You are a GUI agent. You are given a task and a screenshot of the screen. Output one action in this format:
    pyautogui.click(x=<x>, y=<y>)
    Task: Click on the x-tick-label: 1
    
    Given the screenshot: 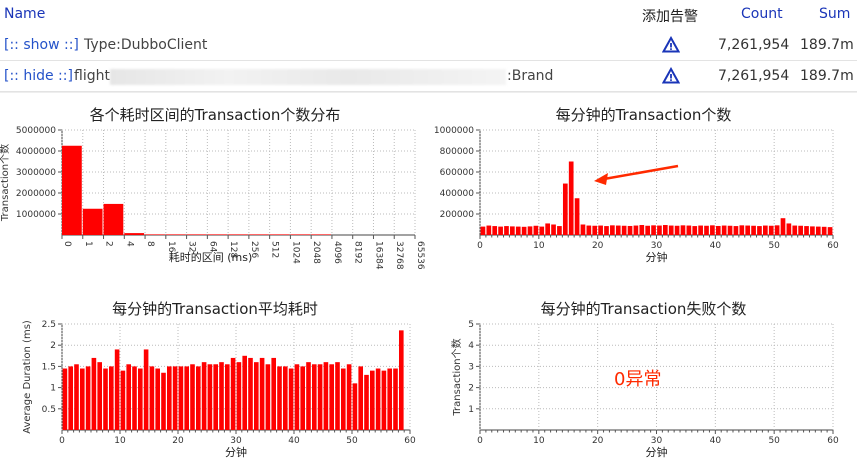 What is the action you would take?
    pyautogui.click(x=88, y=244)
    